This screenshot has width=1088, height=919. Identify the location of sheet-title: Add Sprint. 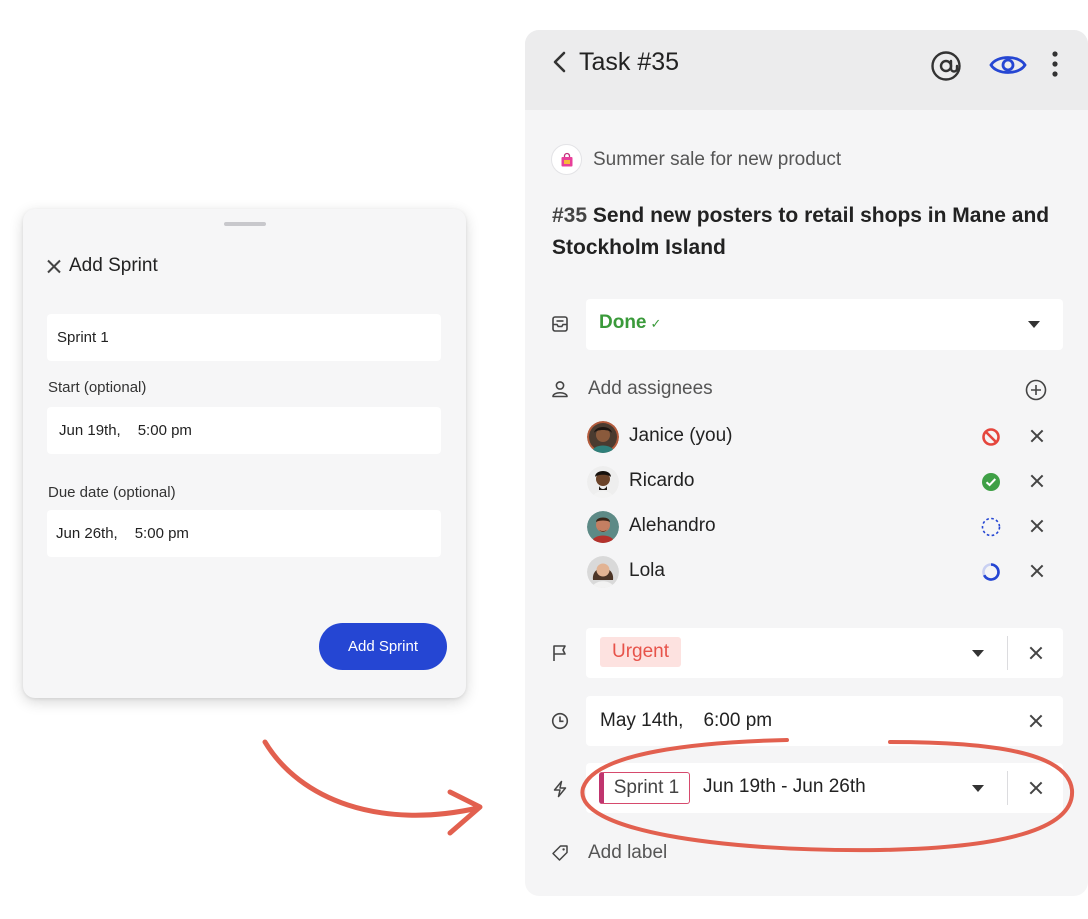
(113, 265).